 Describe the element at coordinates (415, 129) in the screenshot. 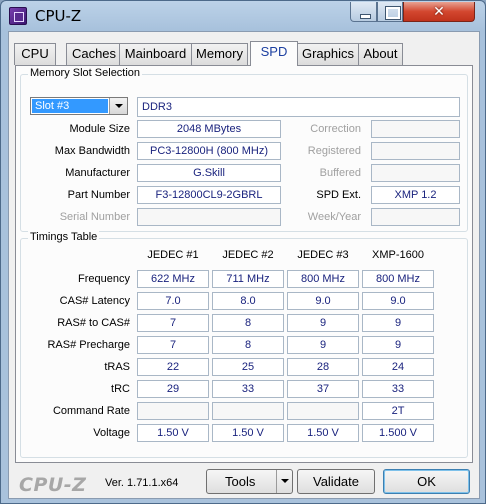

I see `correction-field` at that location.